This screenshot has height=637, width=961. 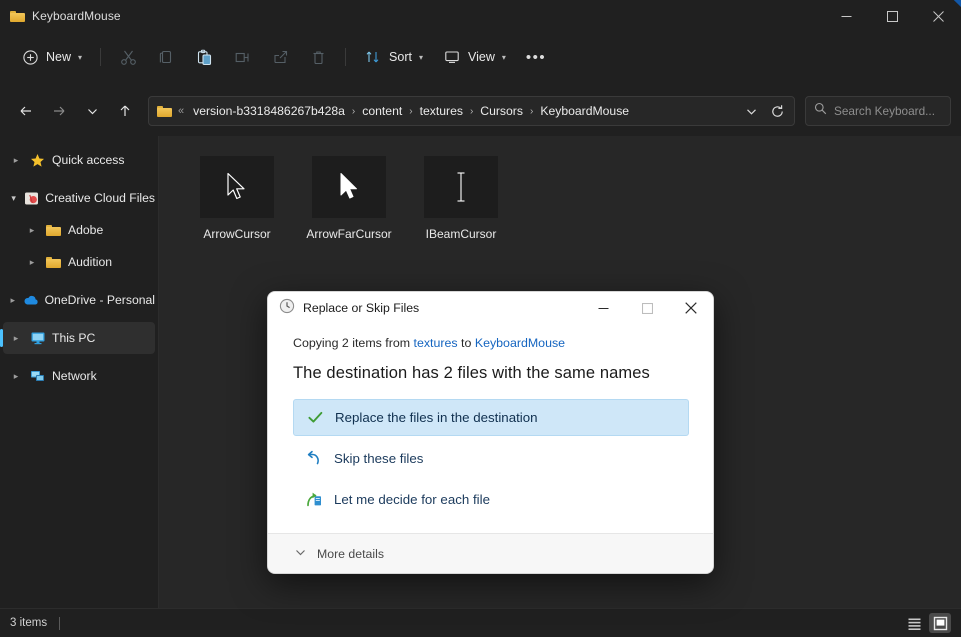 I want to click on file-thumbnail, so click(x=349, y=187).